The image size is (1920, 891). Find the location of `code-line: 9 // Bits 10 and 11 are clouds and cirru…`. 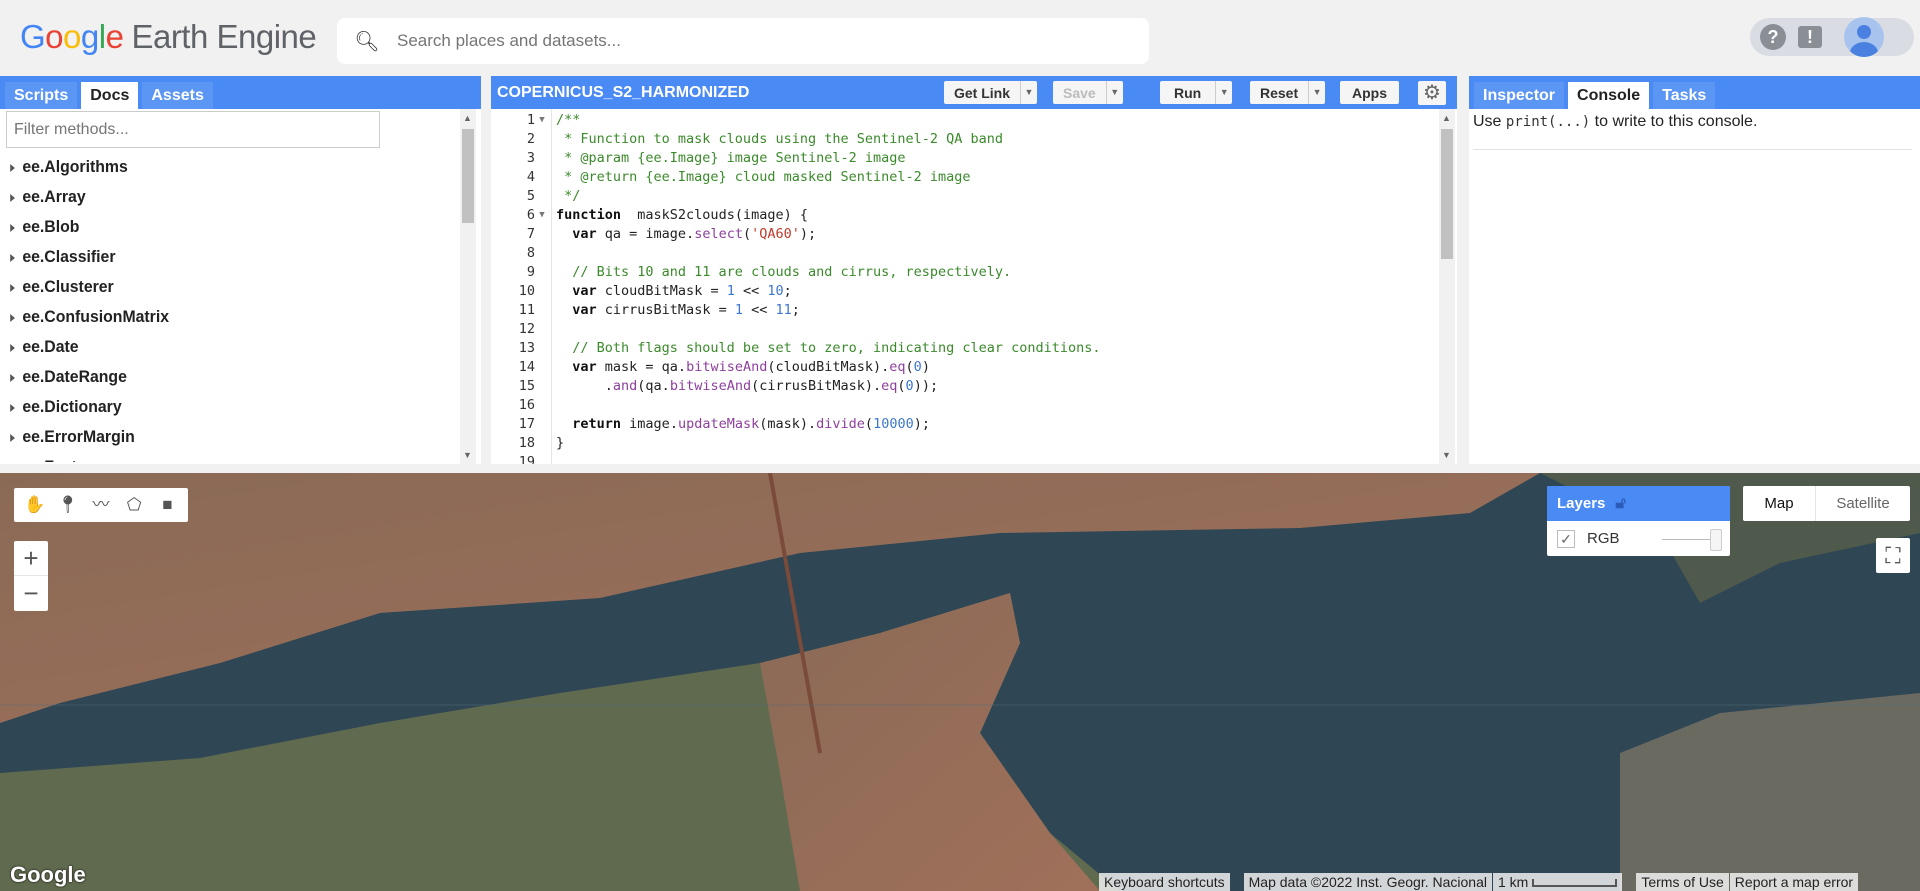

code-line: 9 // Bits 10 and 11 are clouds and cirru… is located at coordinates (796, 272).